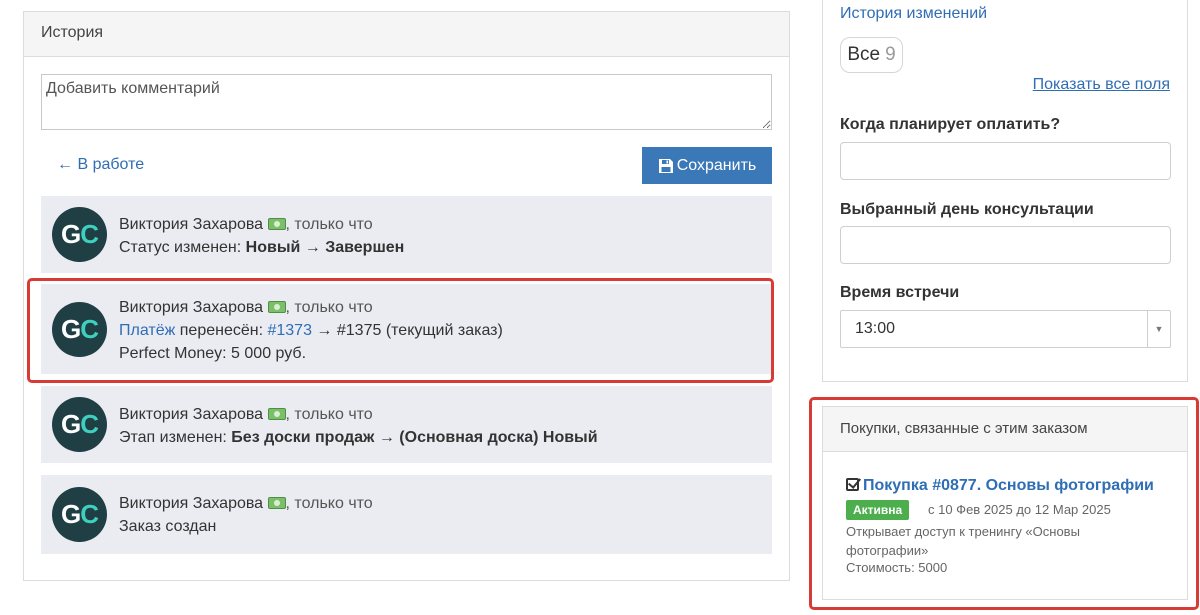  I want to click on comment-input, so click(406, 102).